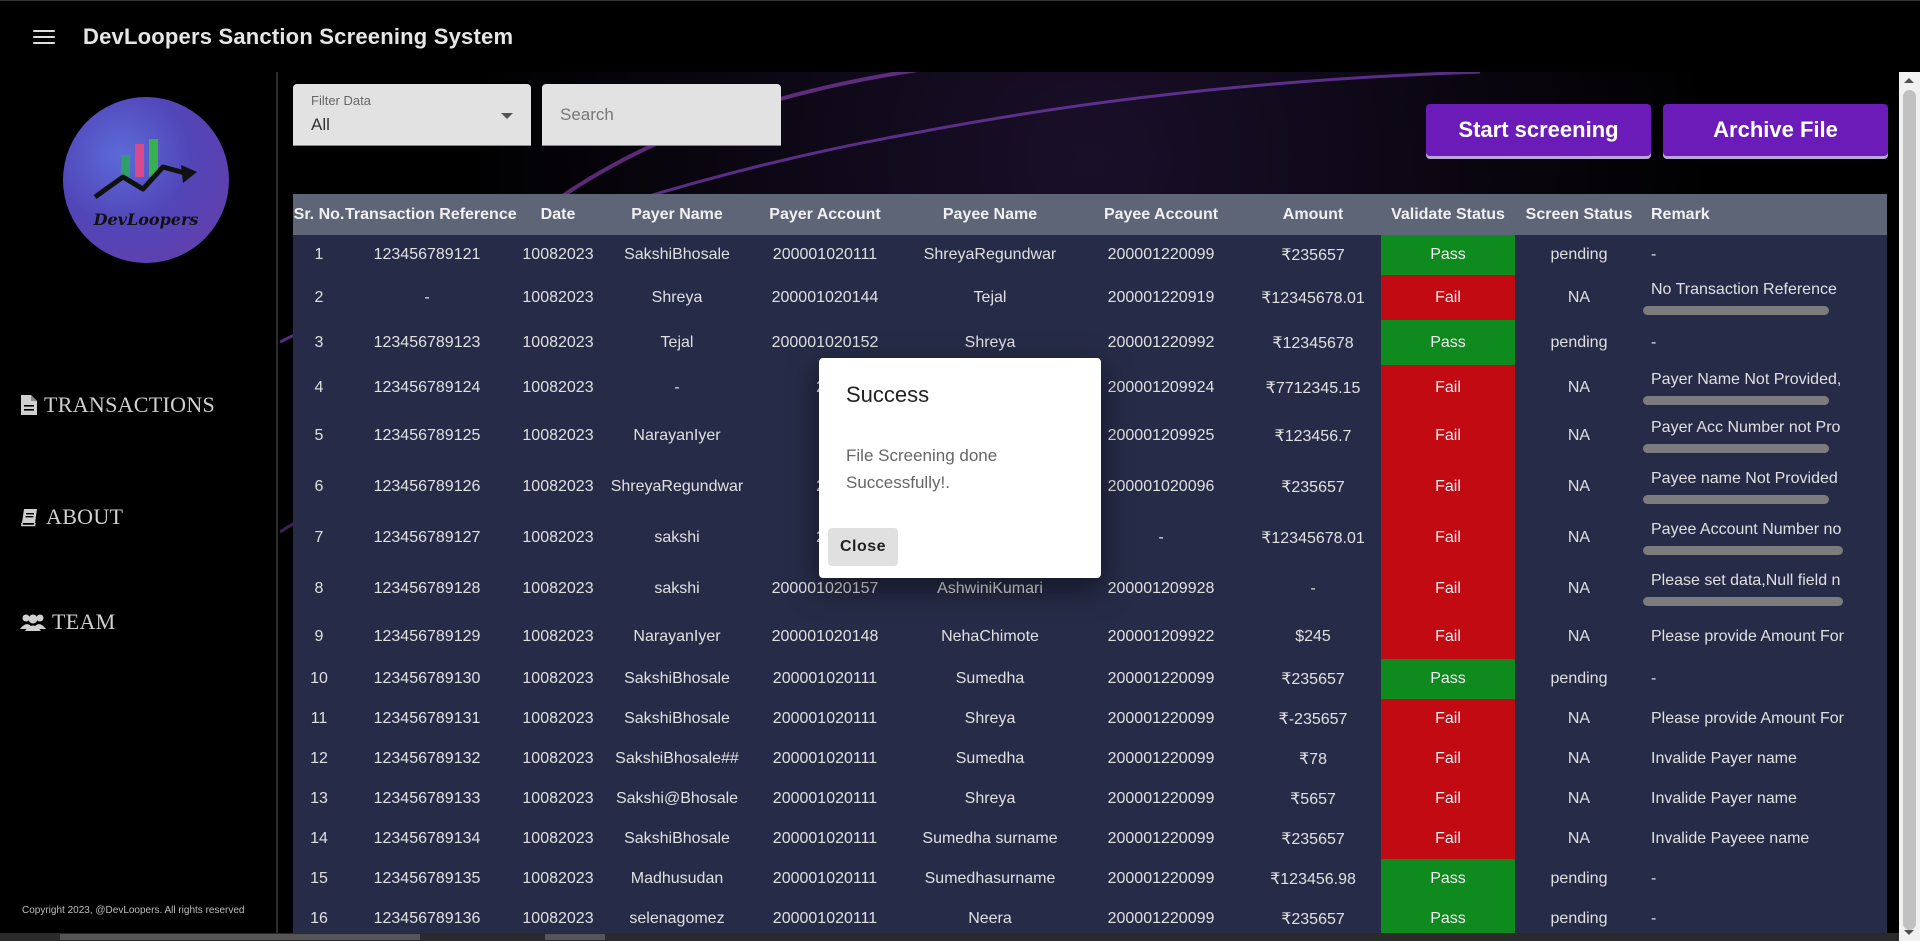 Image resolution: width=1920 pixels, height=941 pixels. Describe the element at coordinates (431, 214) in the screenshot. I see `column-header: Transaction Reference` at that location.